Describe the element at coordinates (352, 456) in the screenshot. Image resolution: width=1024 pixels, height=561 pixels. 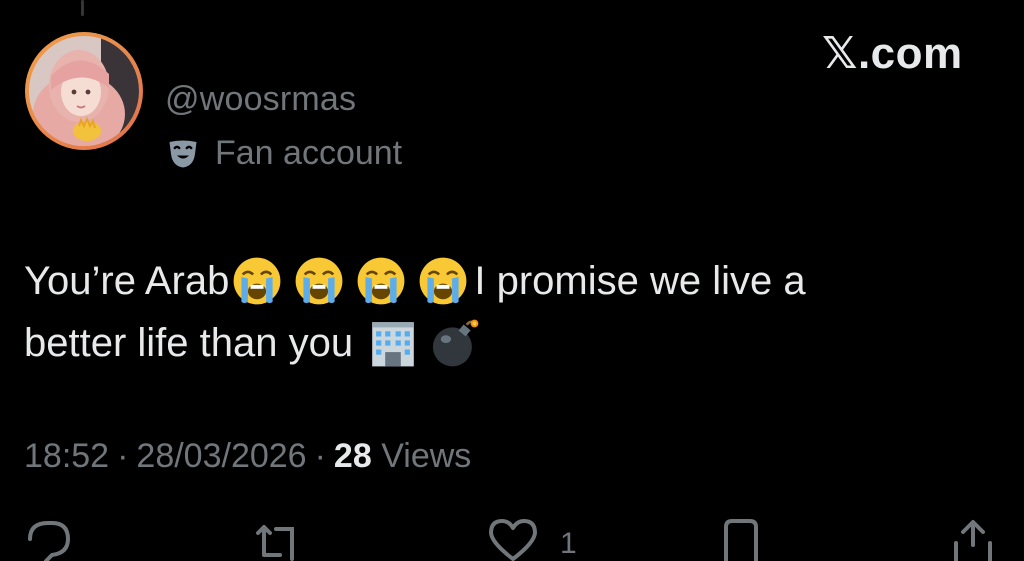
I see `views-count: 28` at that location.